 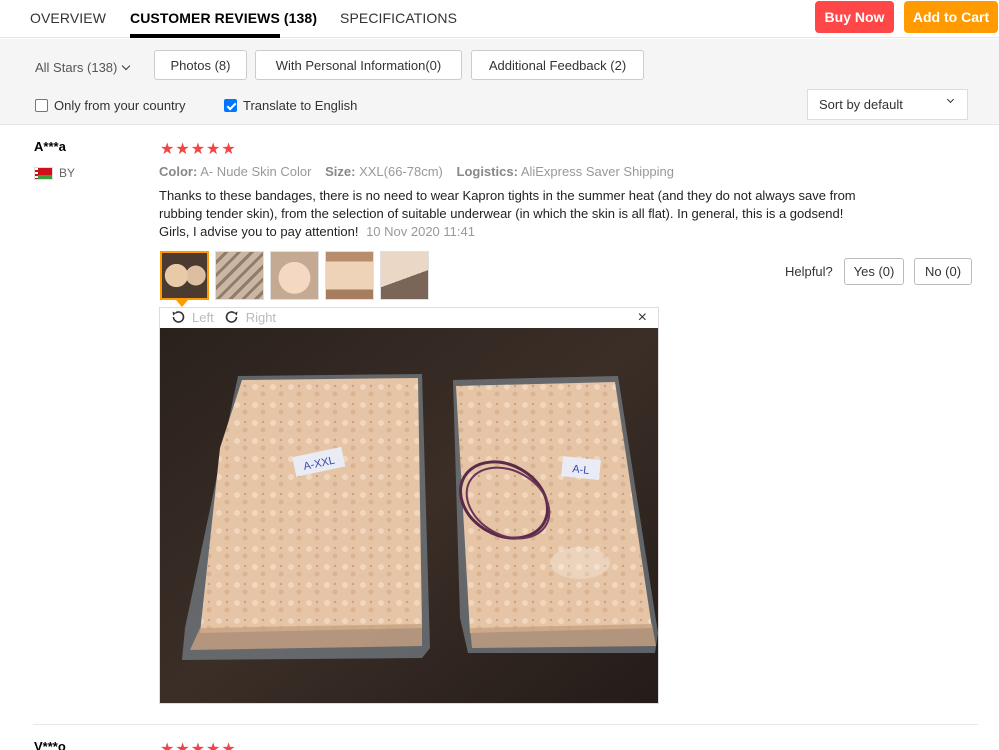 What do you see at coordinates (642, 318) in the screenshot?
I see `close-icon: ×` at bounding box center [642, 318].